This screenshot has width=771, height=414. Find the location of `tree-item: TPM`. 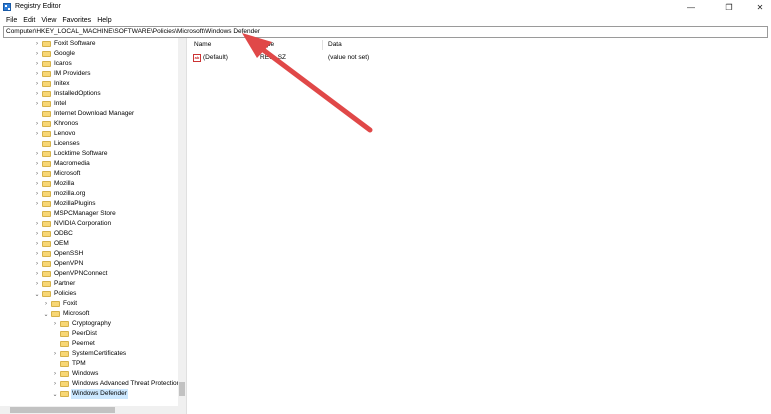

tree-item: TPM is located at coordinates (89, 364).